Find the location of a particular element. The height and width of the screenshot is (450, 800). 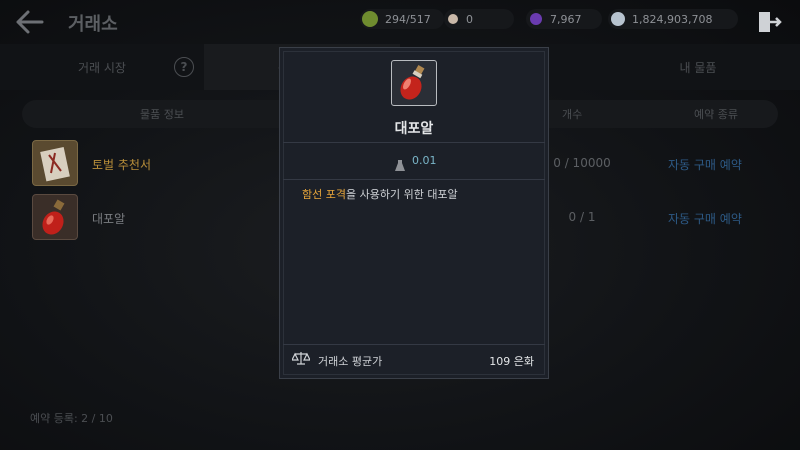

currency-stamina-value: 294/517 is located at coordinates (408, 19).